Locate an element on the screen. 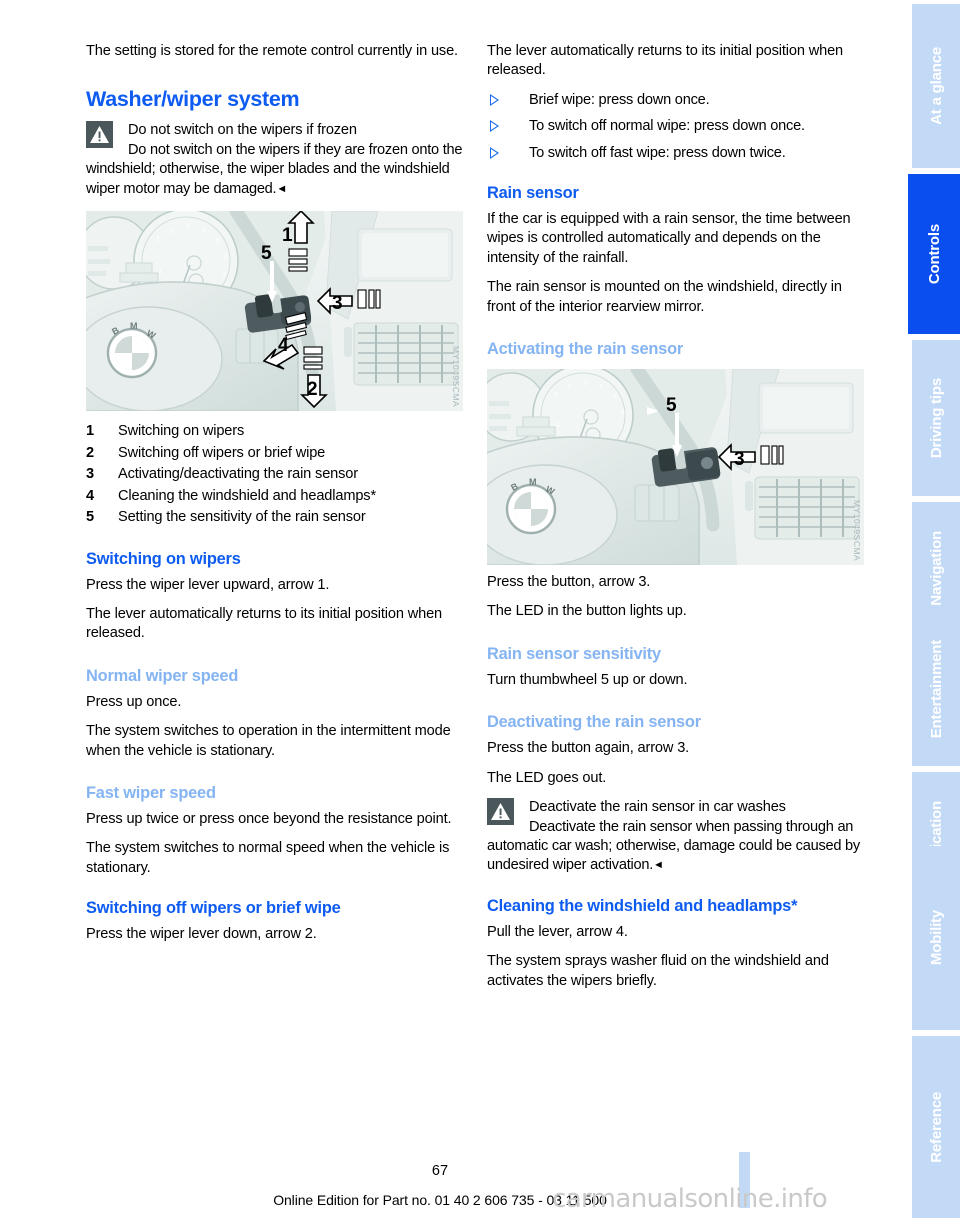 This screenshot has height=1222, width=960. list-item: 4 Cleaning the windshield and headlamps* is located at coordinates (274, 497).